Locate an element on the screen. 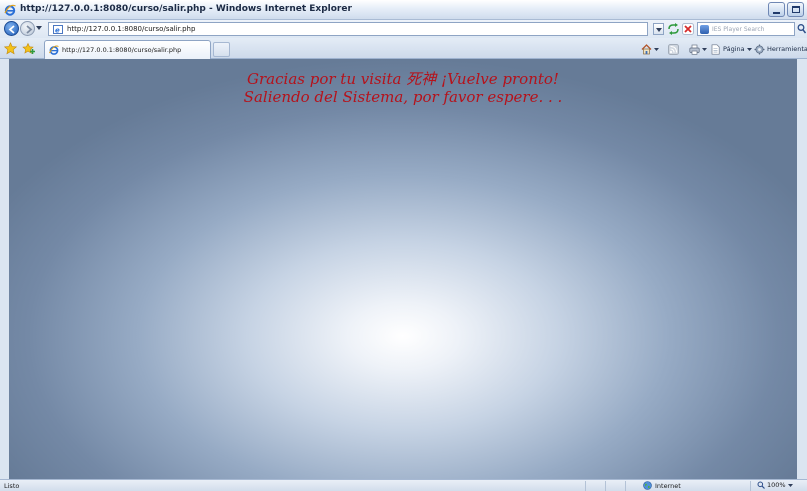 The width and height of the screenshot is (807, 491). forward-button is located at coordinates (27, 28).